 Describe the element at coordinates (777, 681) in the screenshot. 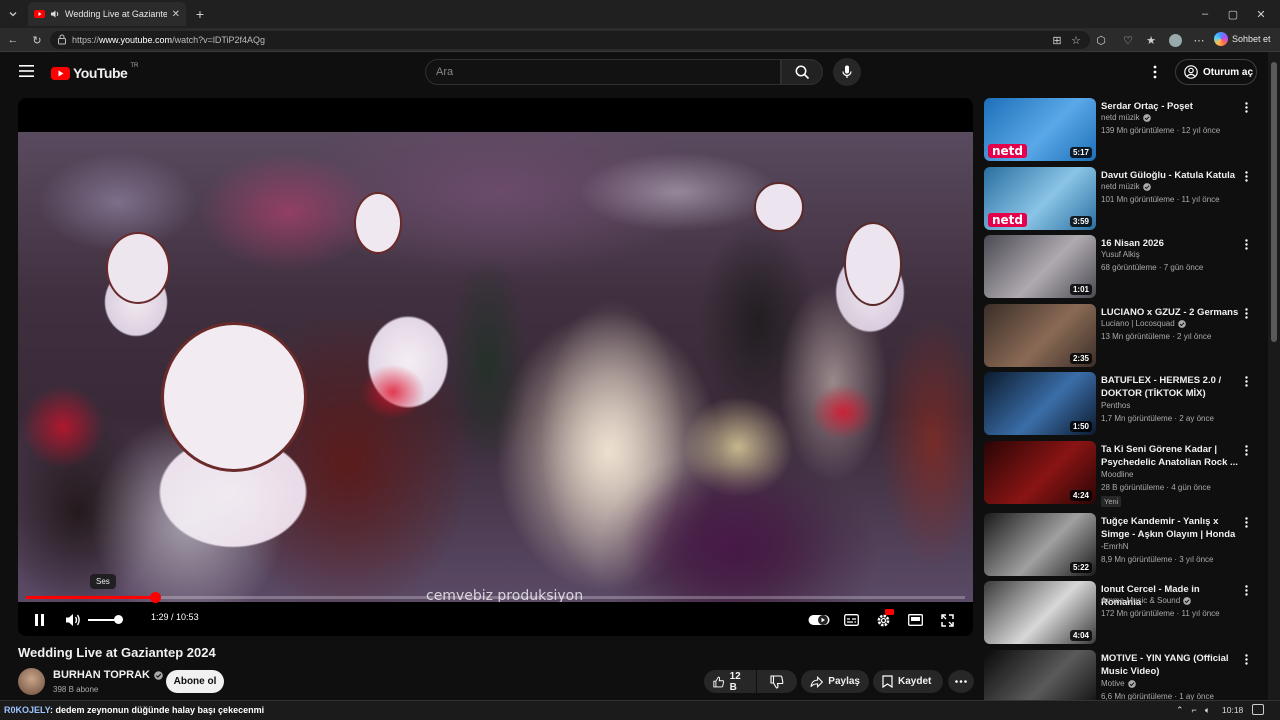

I see `dislike-button` at that location.